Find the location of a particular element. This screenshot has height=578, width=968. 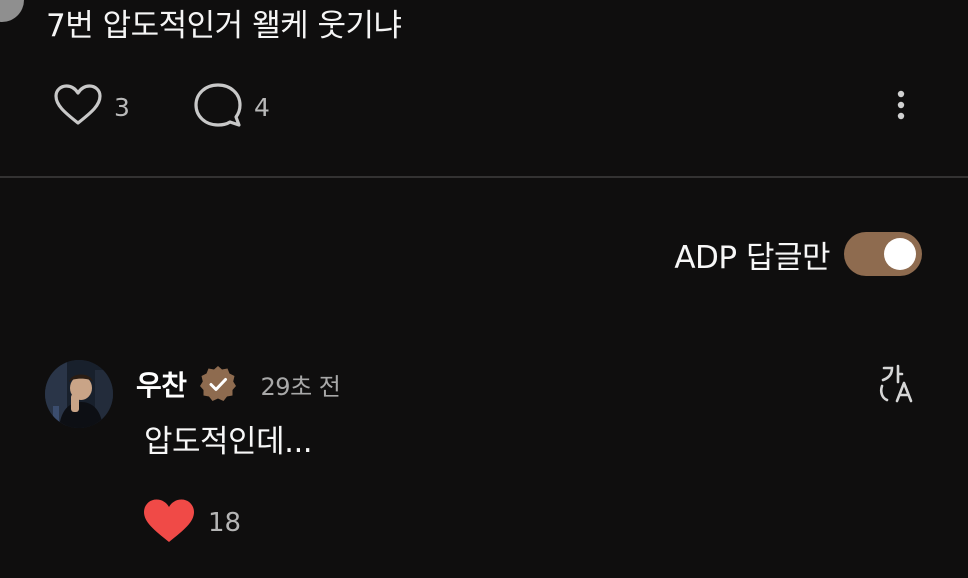

translate-icon is located at coordinates (900, 386).